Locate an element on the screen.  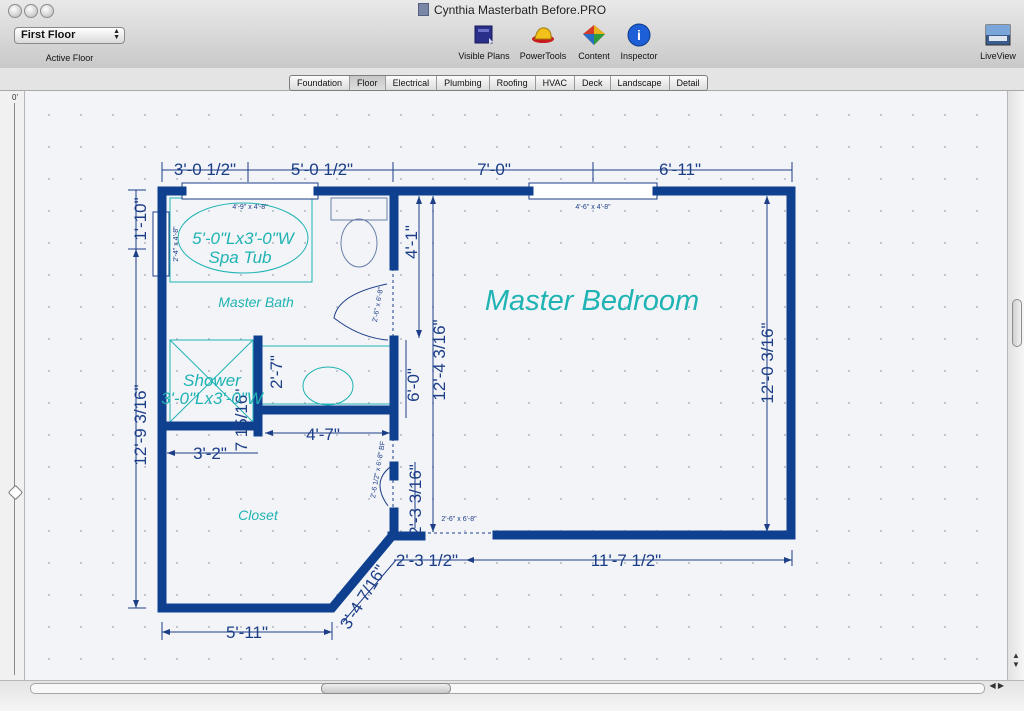
window-title-text: Cynthia Masterbath Before.PRO is located at coordinates (520, 10).